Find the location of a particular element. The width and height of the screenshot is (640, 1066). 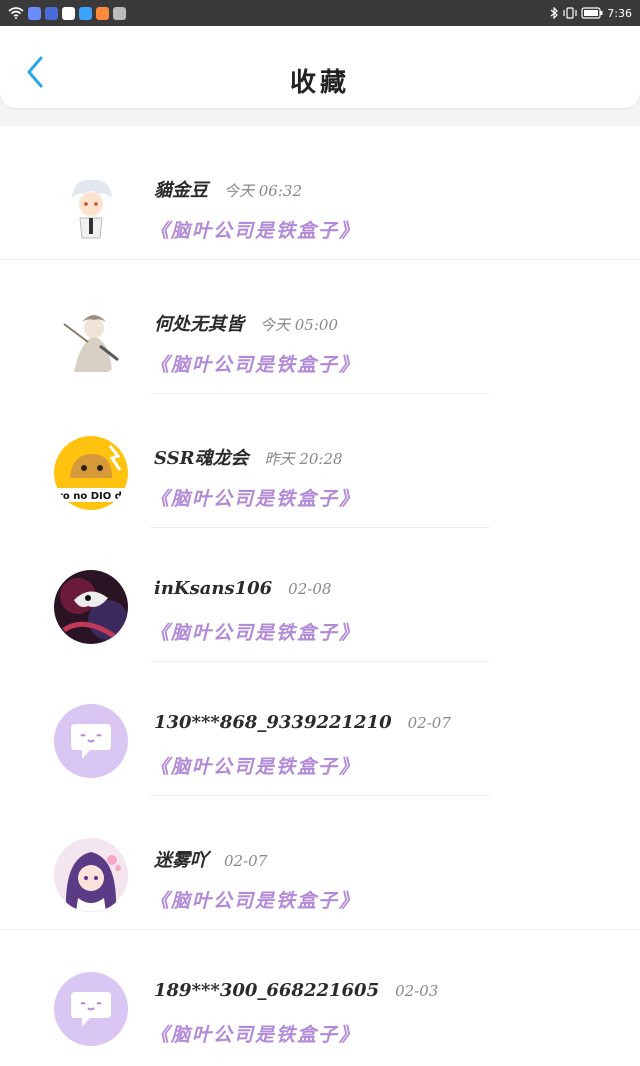

status-time: 7:36 is located at coordinates (619, 13).